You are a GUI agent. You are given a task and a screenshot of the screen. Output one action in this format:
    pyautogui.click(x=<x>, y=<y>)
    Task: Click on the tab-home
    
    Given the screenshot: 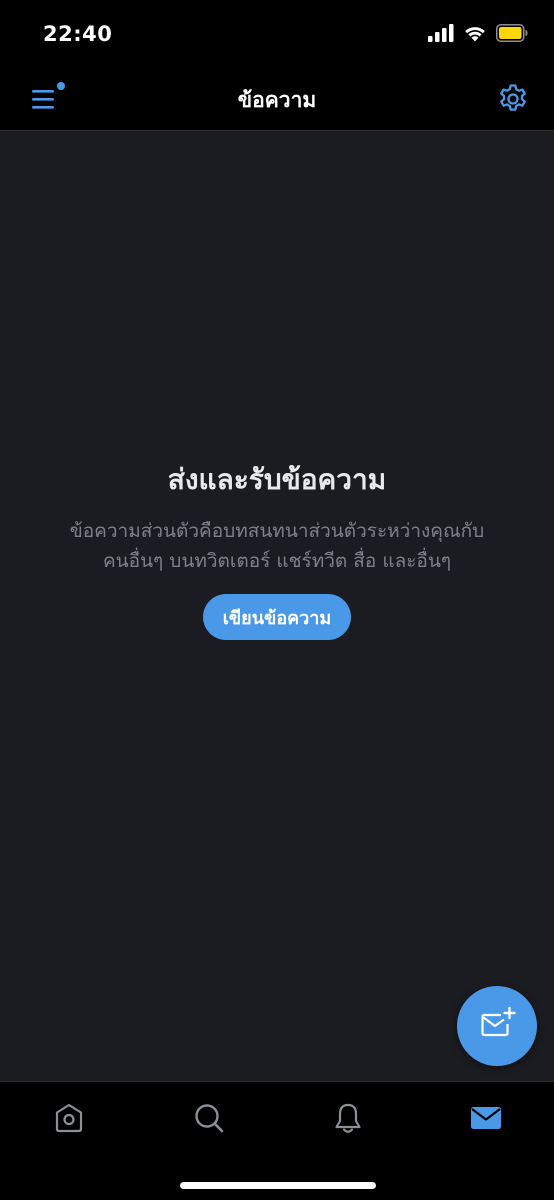 What is the action you would take?
    pyautogui.click(x=69, y=1120)
    